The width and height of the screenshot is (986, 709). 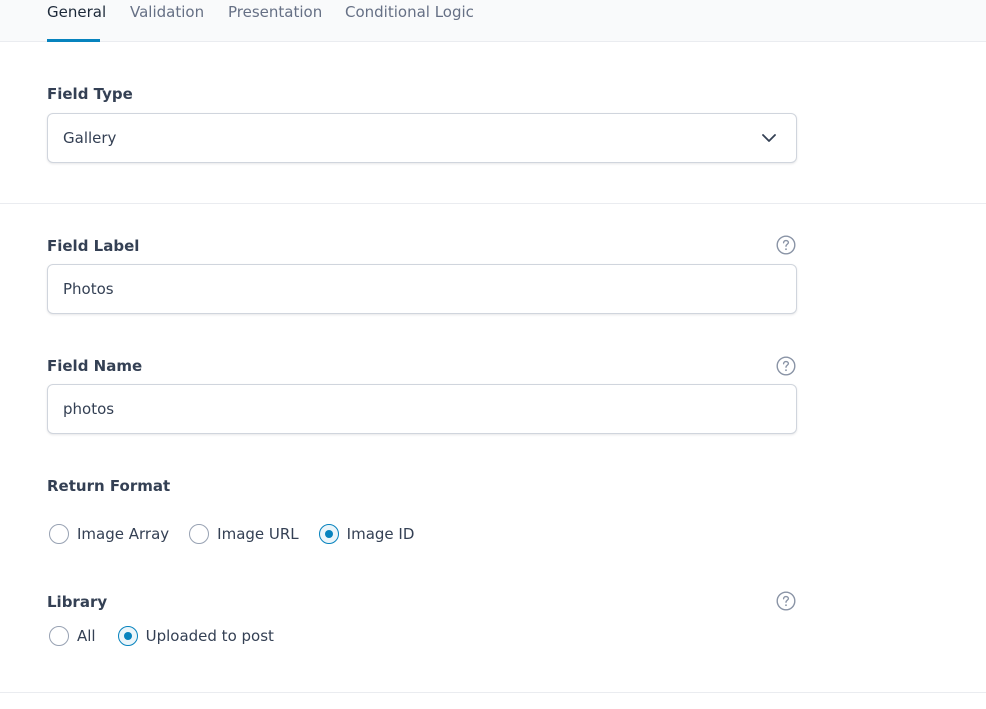 I want to click on radio-library-uploaded-to-post: Uploaded to post, so click(x=195, y=636).